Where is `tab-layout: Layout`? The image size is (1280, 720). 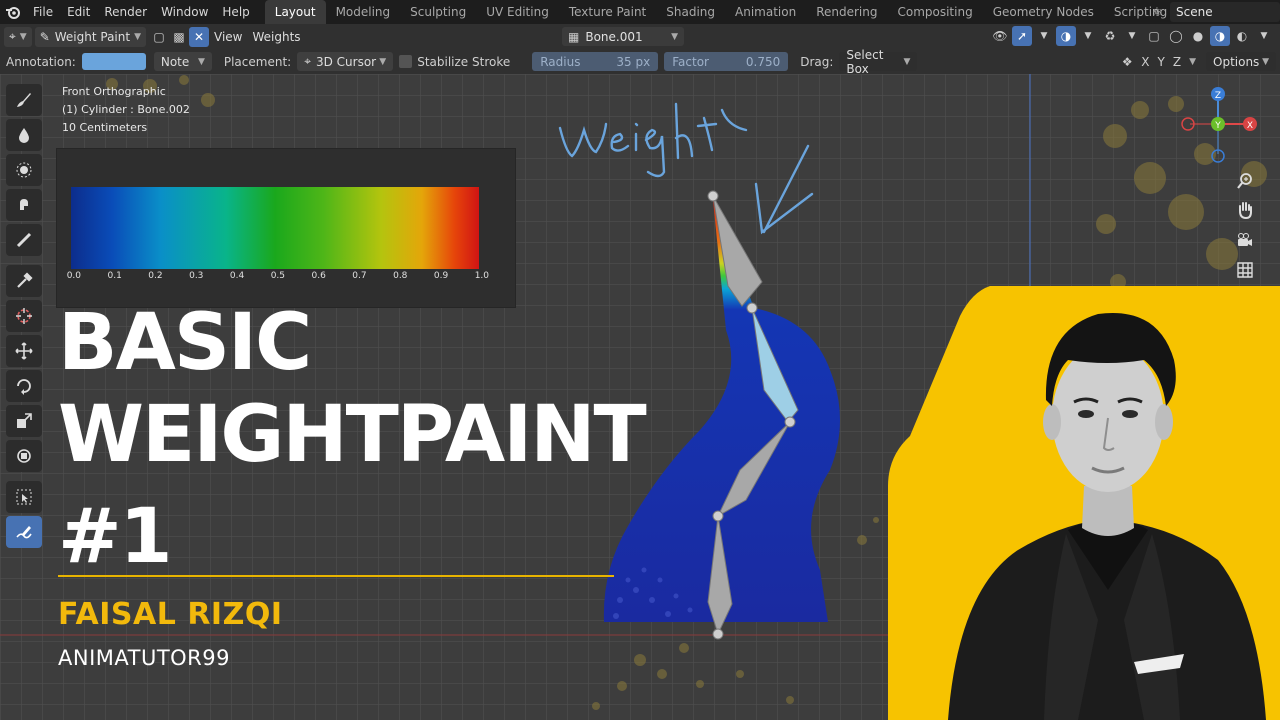
tab-layout: Layout is located at coordinates (295, 12).